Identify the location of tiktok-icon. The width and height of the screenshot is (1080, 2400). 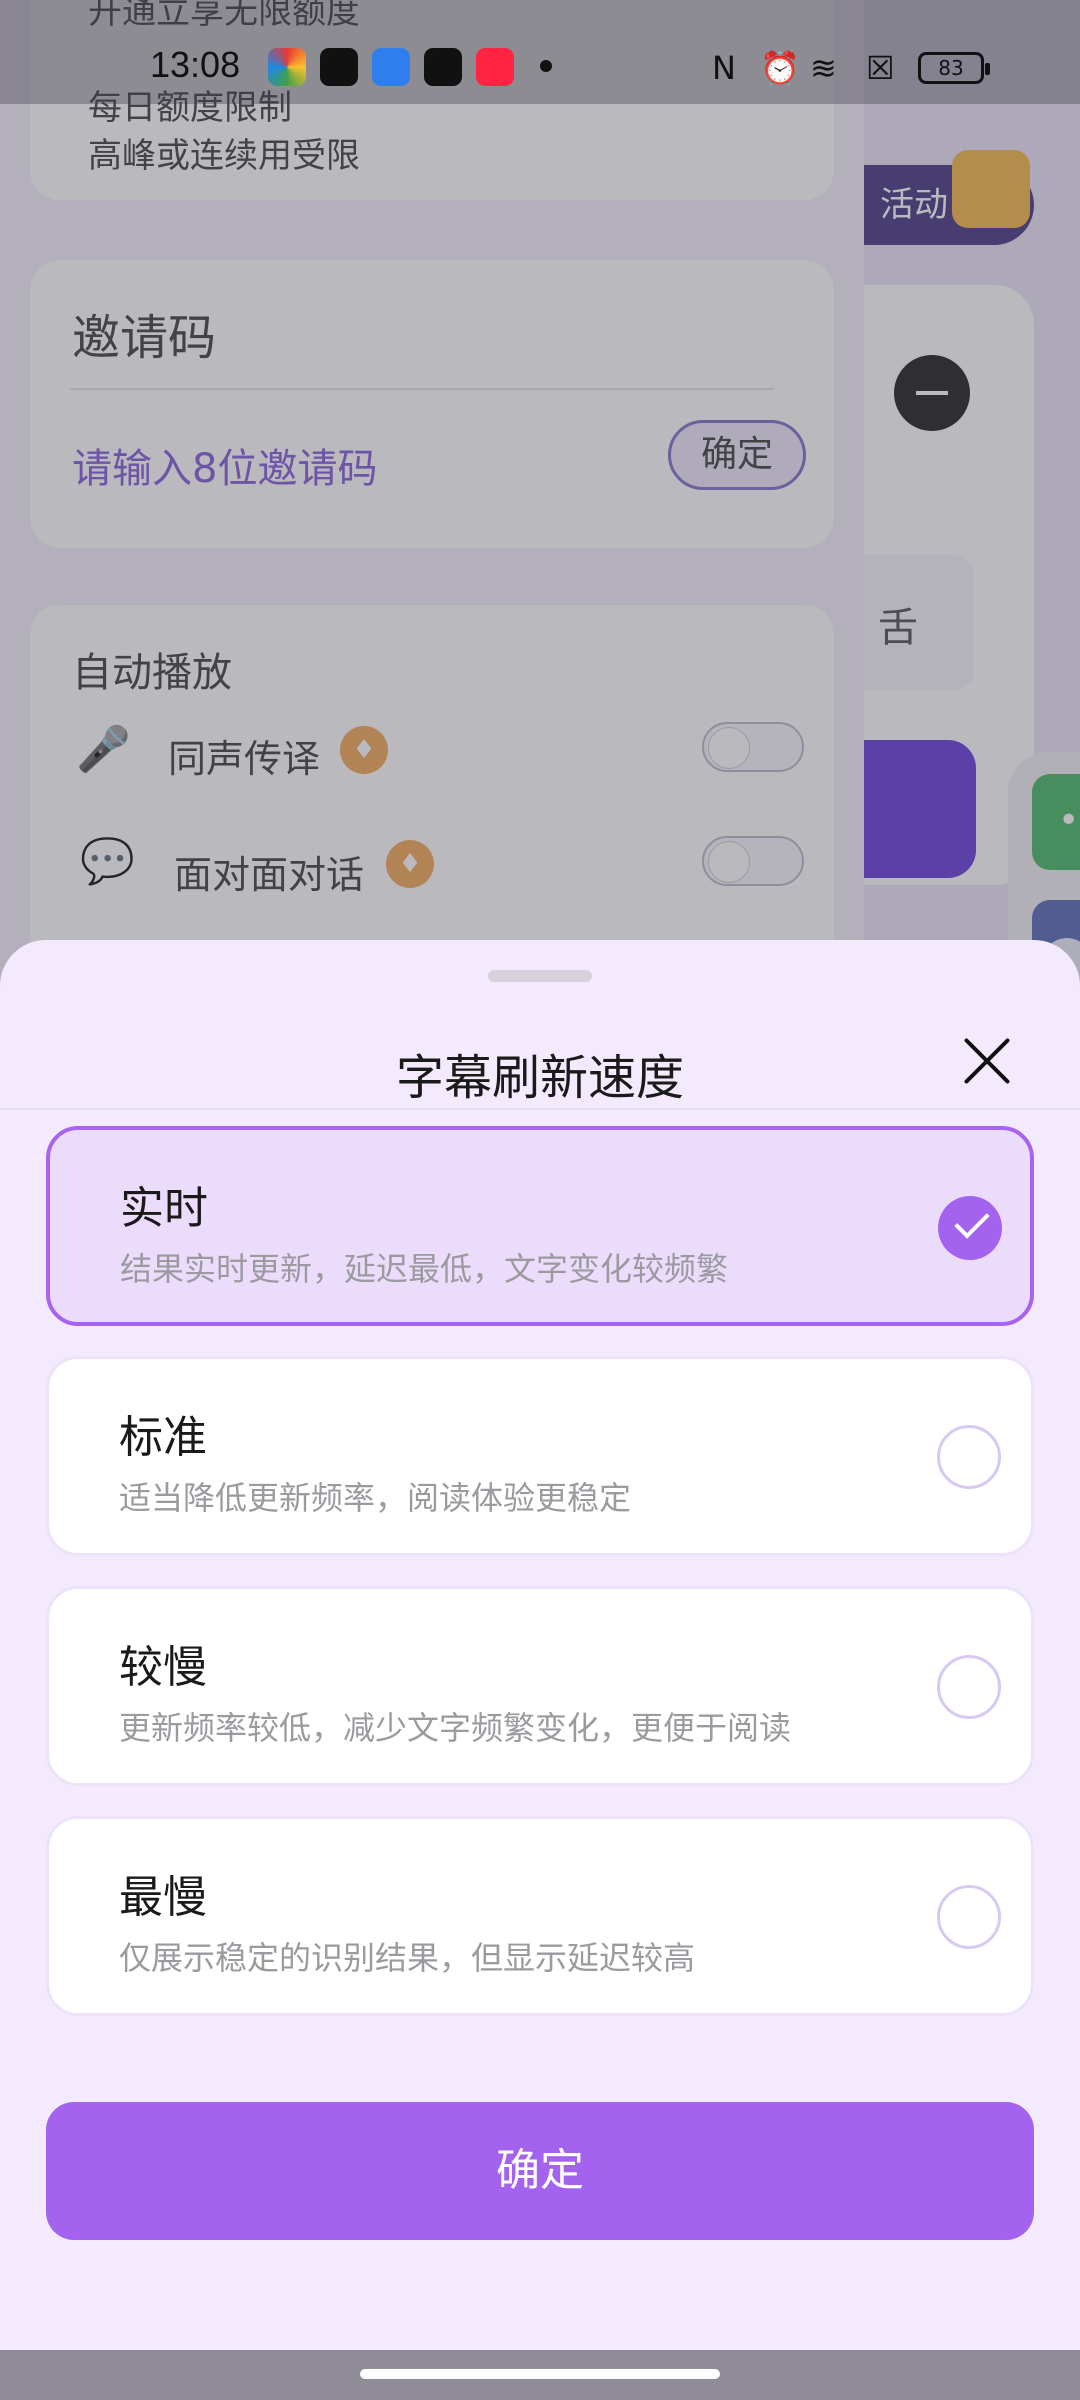
(339, 67).